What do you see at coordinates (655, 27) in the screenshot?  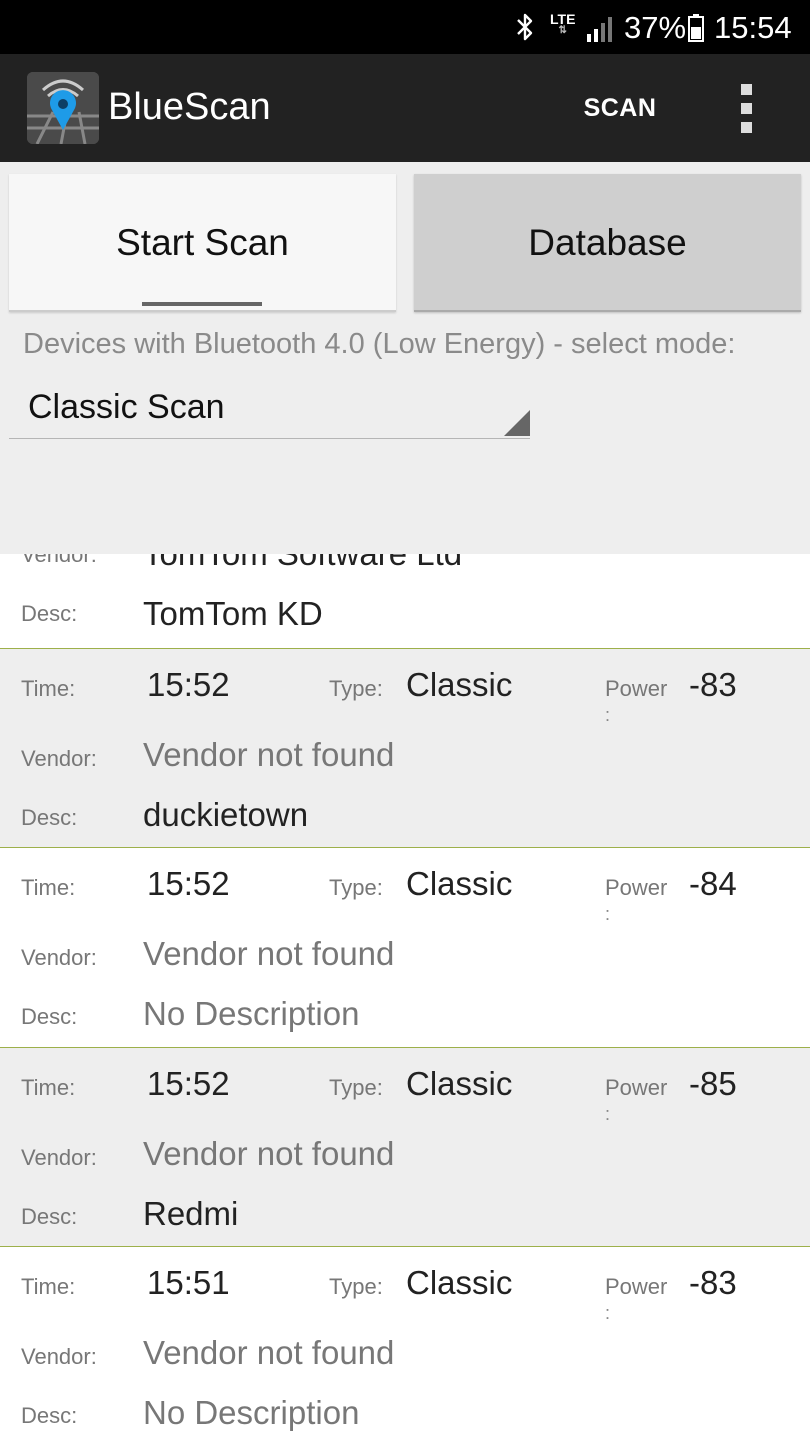 I see `battery-percentage: 37%` at bounding box center [655, 27].